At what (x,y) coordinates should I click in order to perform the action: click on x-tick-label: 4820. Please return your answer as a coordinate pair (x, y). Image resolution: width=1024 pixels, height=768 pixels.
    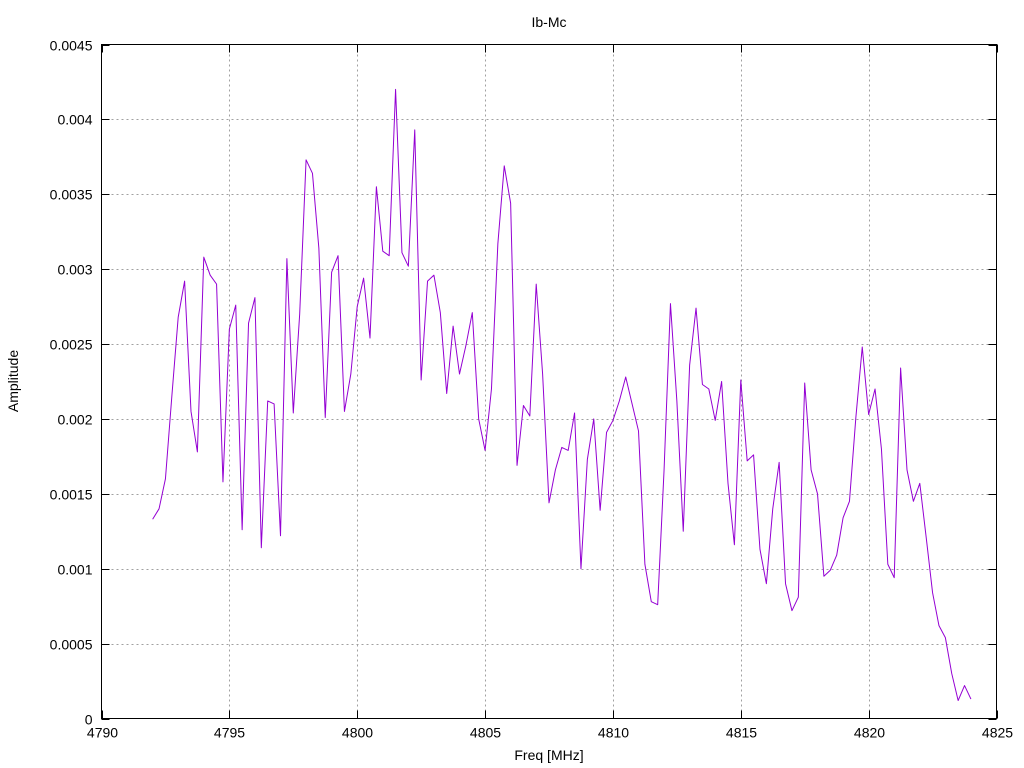
    Looking at the image, I should click on (869, 733).